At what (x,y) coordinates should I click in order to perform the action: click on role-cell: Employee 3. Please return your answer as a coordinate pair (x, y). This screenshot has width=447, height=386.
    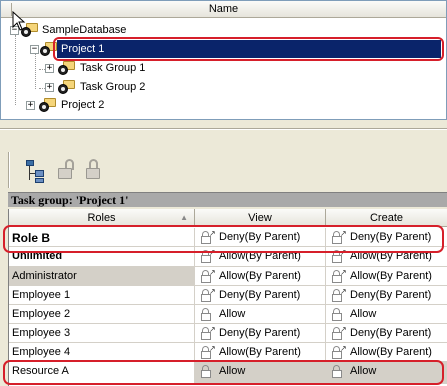
    Looking at the image, I should click on (102, 333).